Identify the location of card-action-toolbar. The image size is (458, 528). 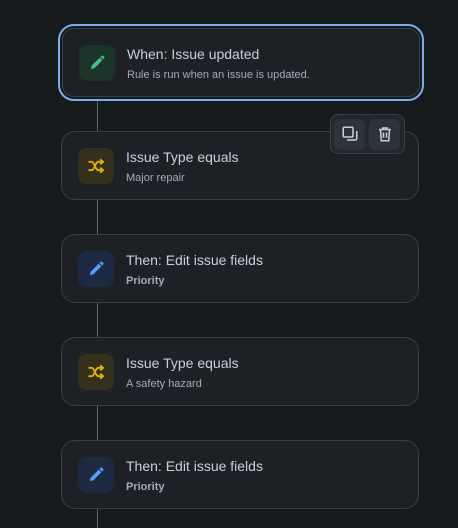
(367, 134).